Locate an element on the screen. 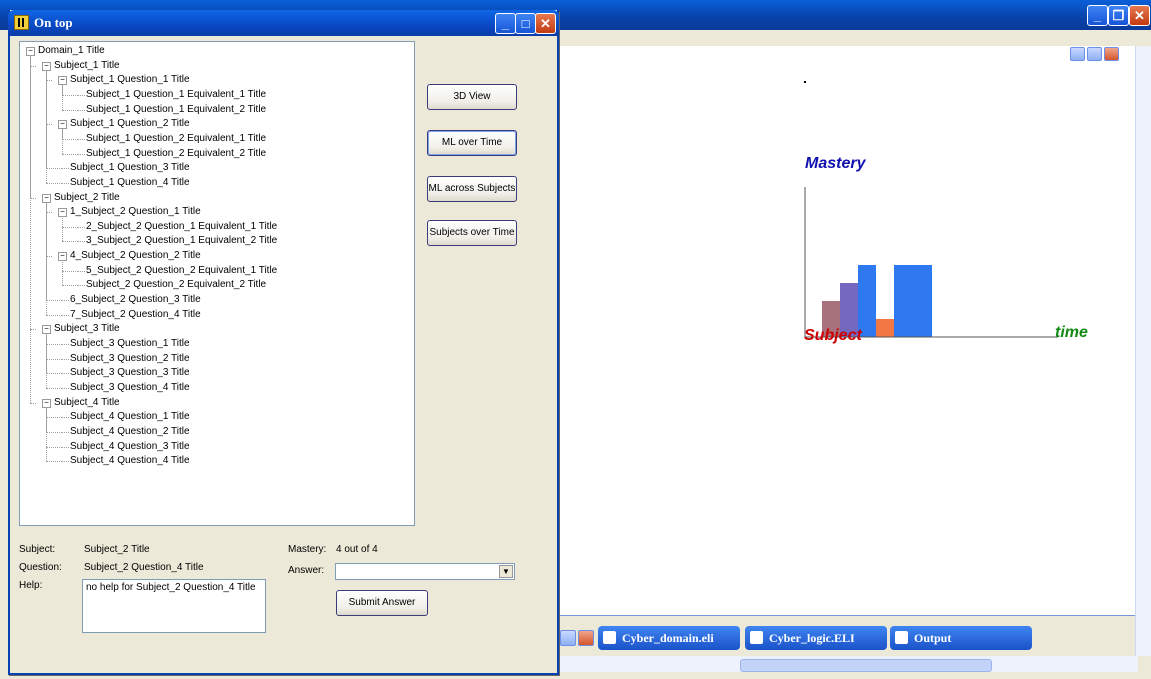  tree-node: 1_Subject_2 Question_1 Title is located at coordinates (135, 212).